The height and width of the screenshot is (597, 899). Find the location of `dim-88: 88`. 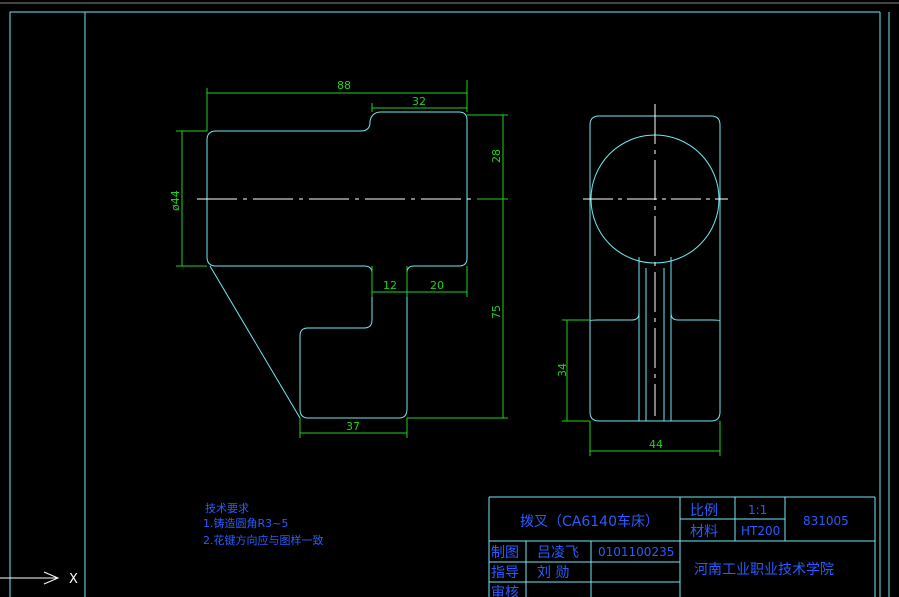

dim-88: 88 is located at coordinates (344, 85).